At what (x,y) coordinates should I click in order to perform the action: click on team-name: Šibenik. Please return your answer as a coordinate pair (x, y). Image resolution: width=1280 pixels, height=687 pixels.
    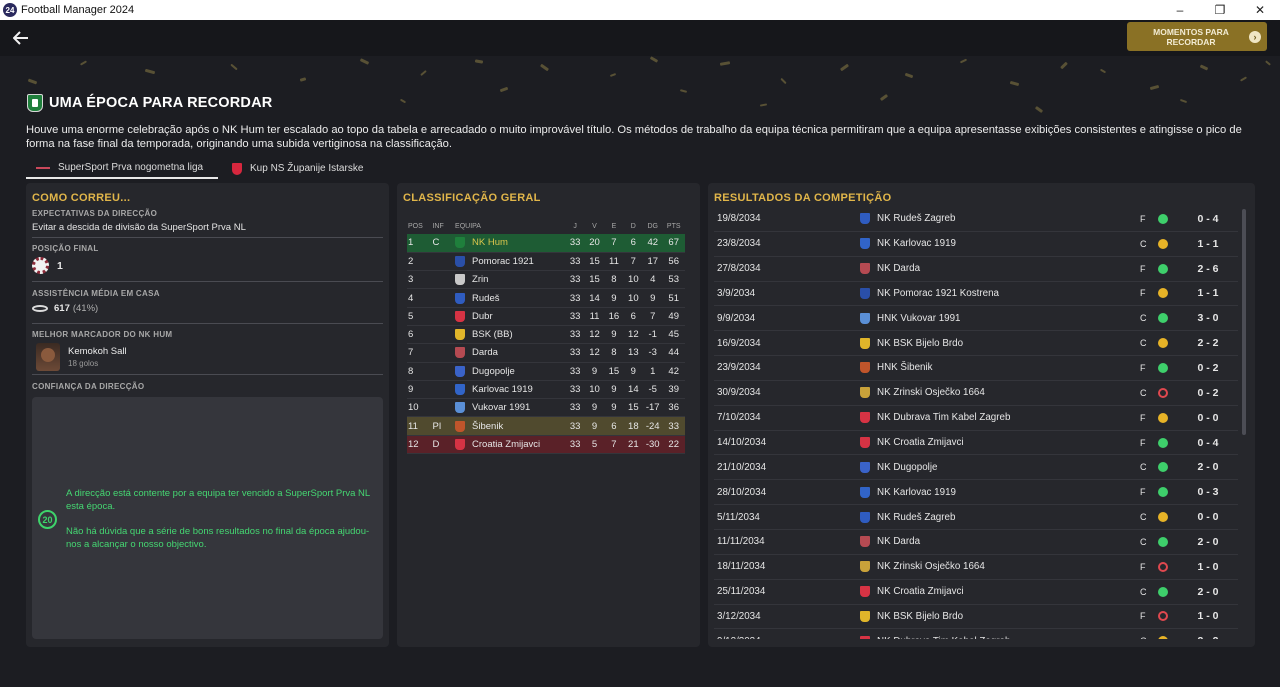
    Looking at the image, I should click on (487, 426).